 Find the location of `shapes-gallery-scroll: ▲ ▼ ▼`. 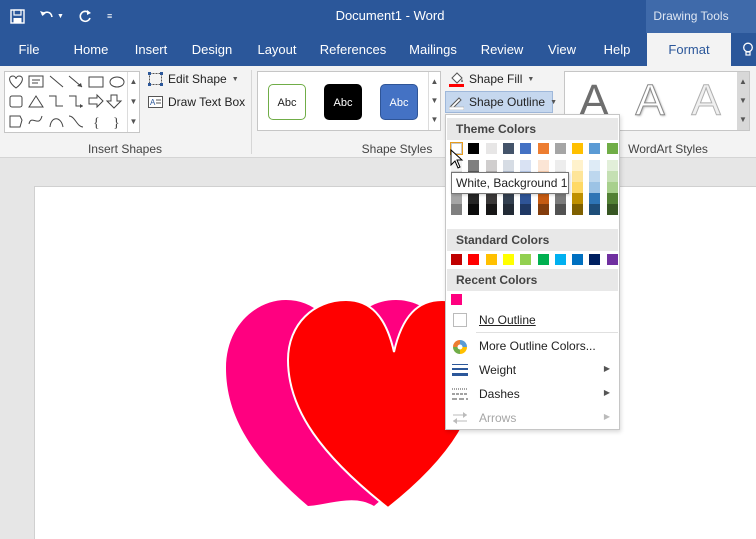

shapes-gallery-scroll: ▲ ▼ ▼ is located at coordinates (133, 102).